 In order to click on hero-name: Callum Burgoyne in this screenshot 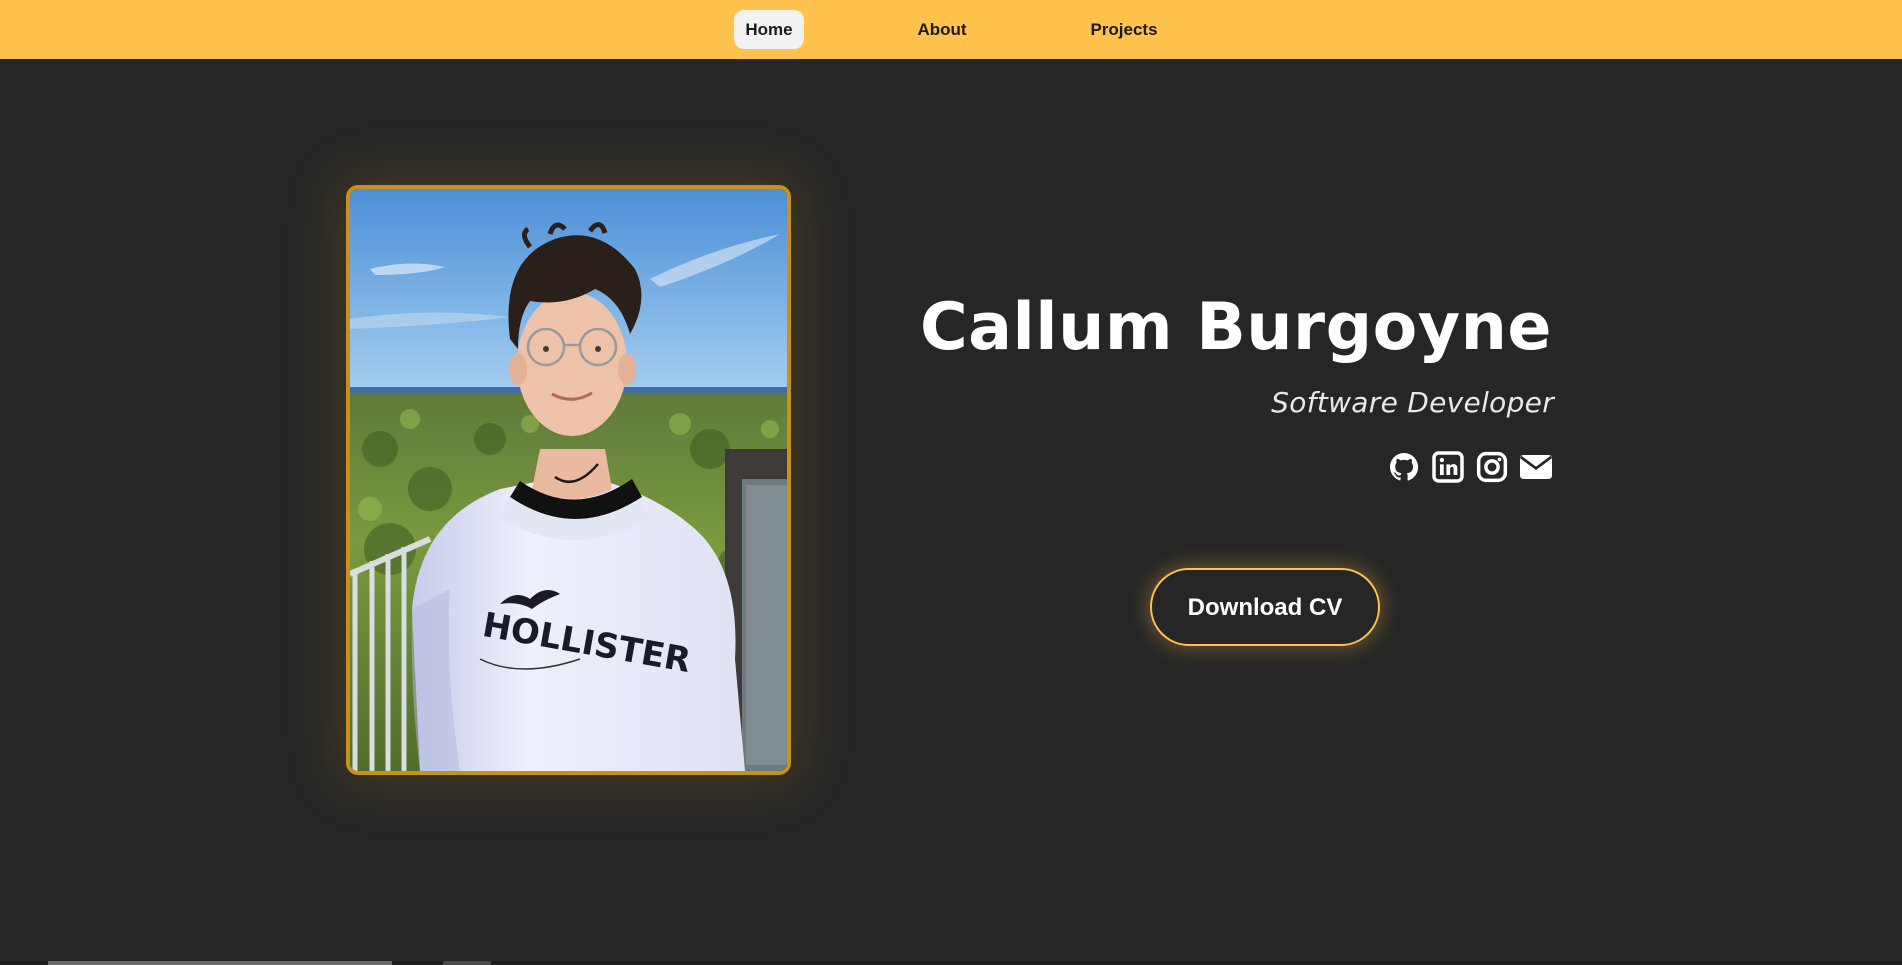, I will do `click(1235, 327)`.